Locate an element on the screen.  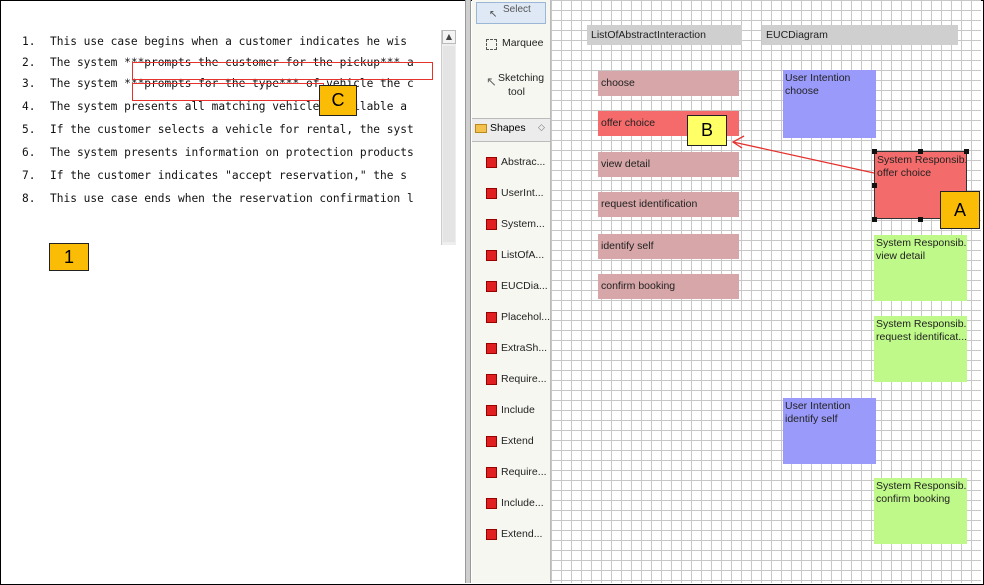
trace-link-line is located at coordinates (803, 157).